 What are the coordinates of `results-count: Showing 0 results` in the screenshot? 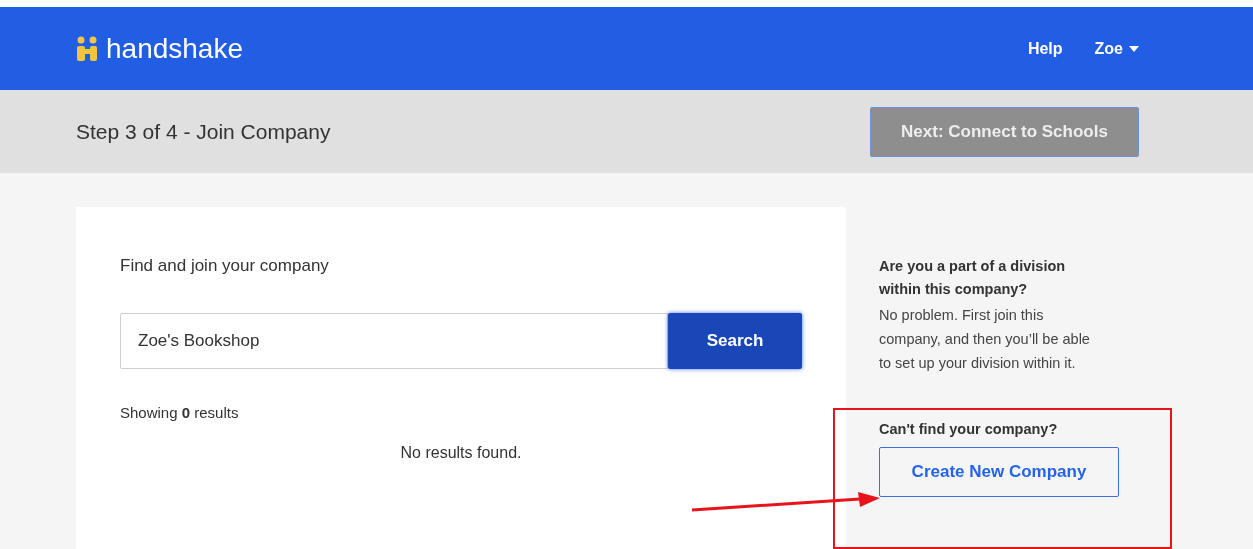 It's located at (180, 412).